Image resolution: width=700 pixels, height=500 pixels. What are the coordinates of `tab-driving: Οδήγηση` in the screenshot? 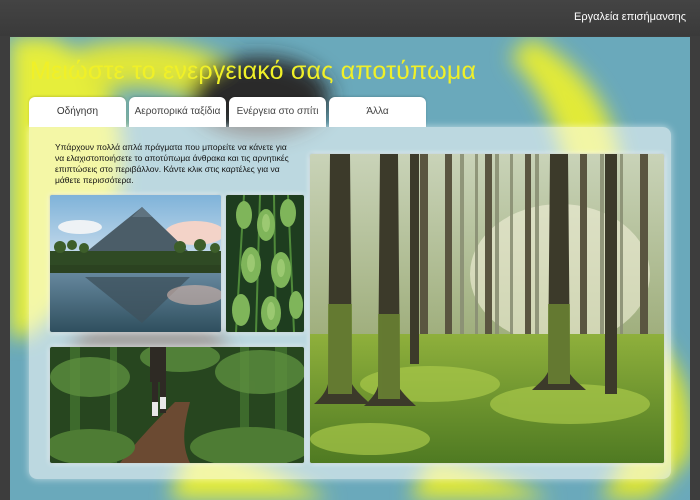 It's located at (77, 112).